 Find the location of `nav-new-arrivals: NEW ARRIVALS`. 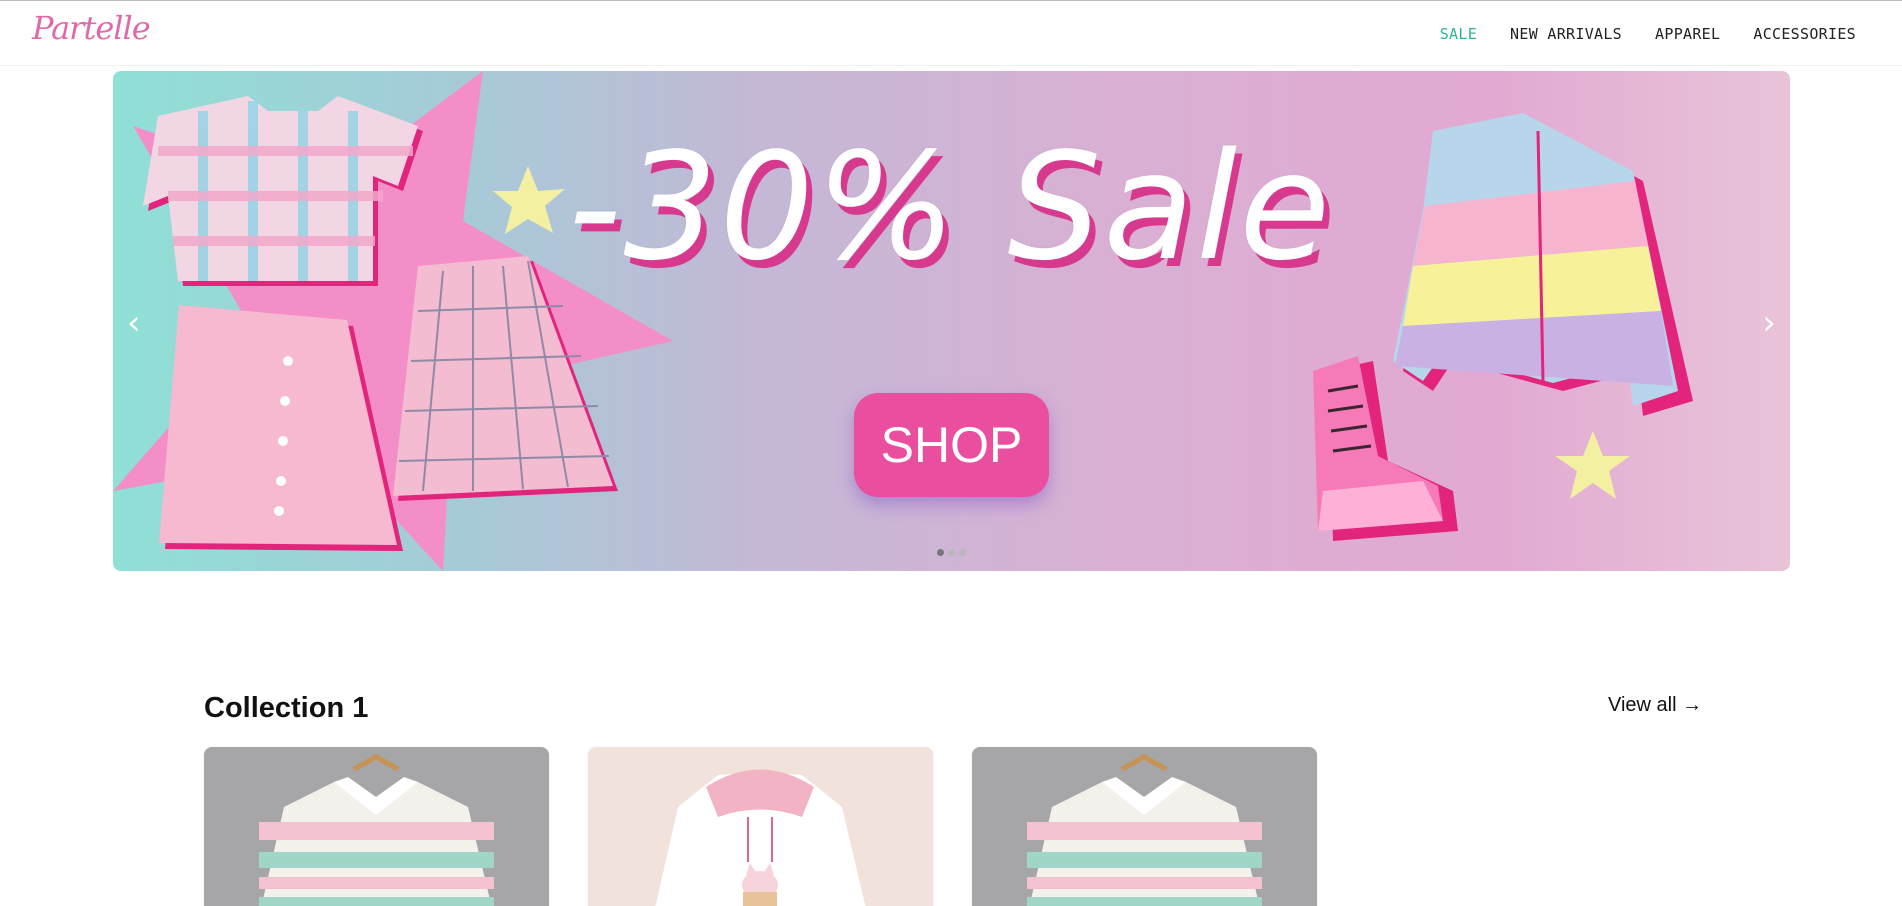

nav-new-arrivals: NEW ARRIVALS is located at coordinates (1566, 34).